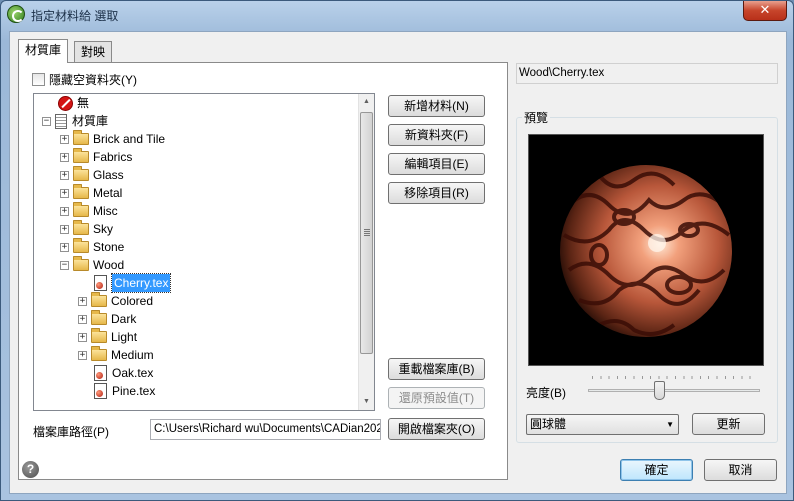 The width and height of the screenshot is (794, 501). What do you see at coordinates (124, 337) in the screenshot?
I see `tree-item-label: Light` at bounding box center [124, 337].